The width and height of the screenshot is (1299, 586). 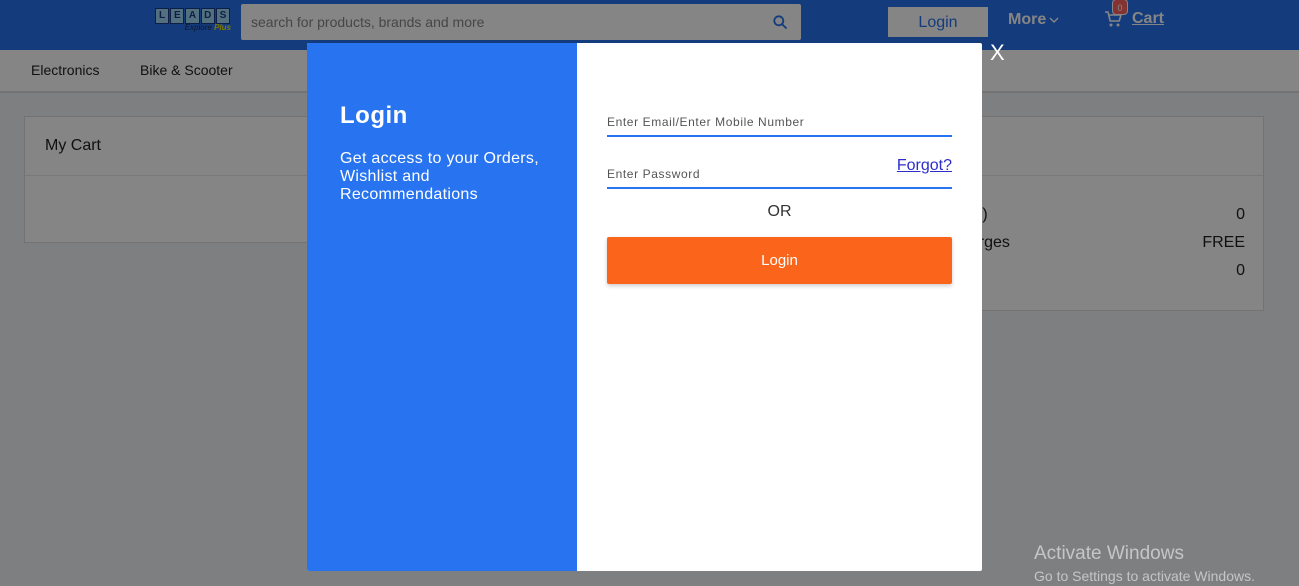 I want to click on login-modal-title: Login, so click(x=374, y=115).